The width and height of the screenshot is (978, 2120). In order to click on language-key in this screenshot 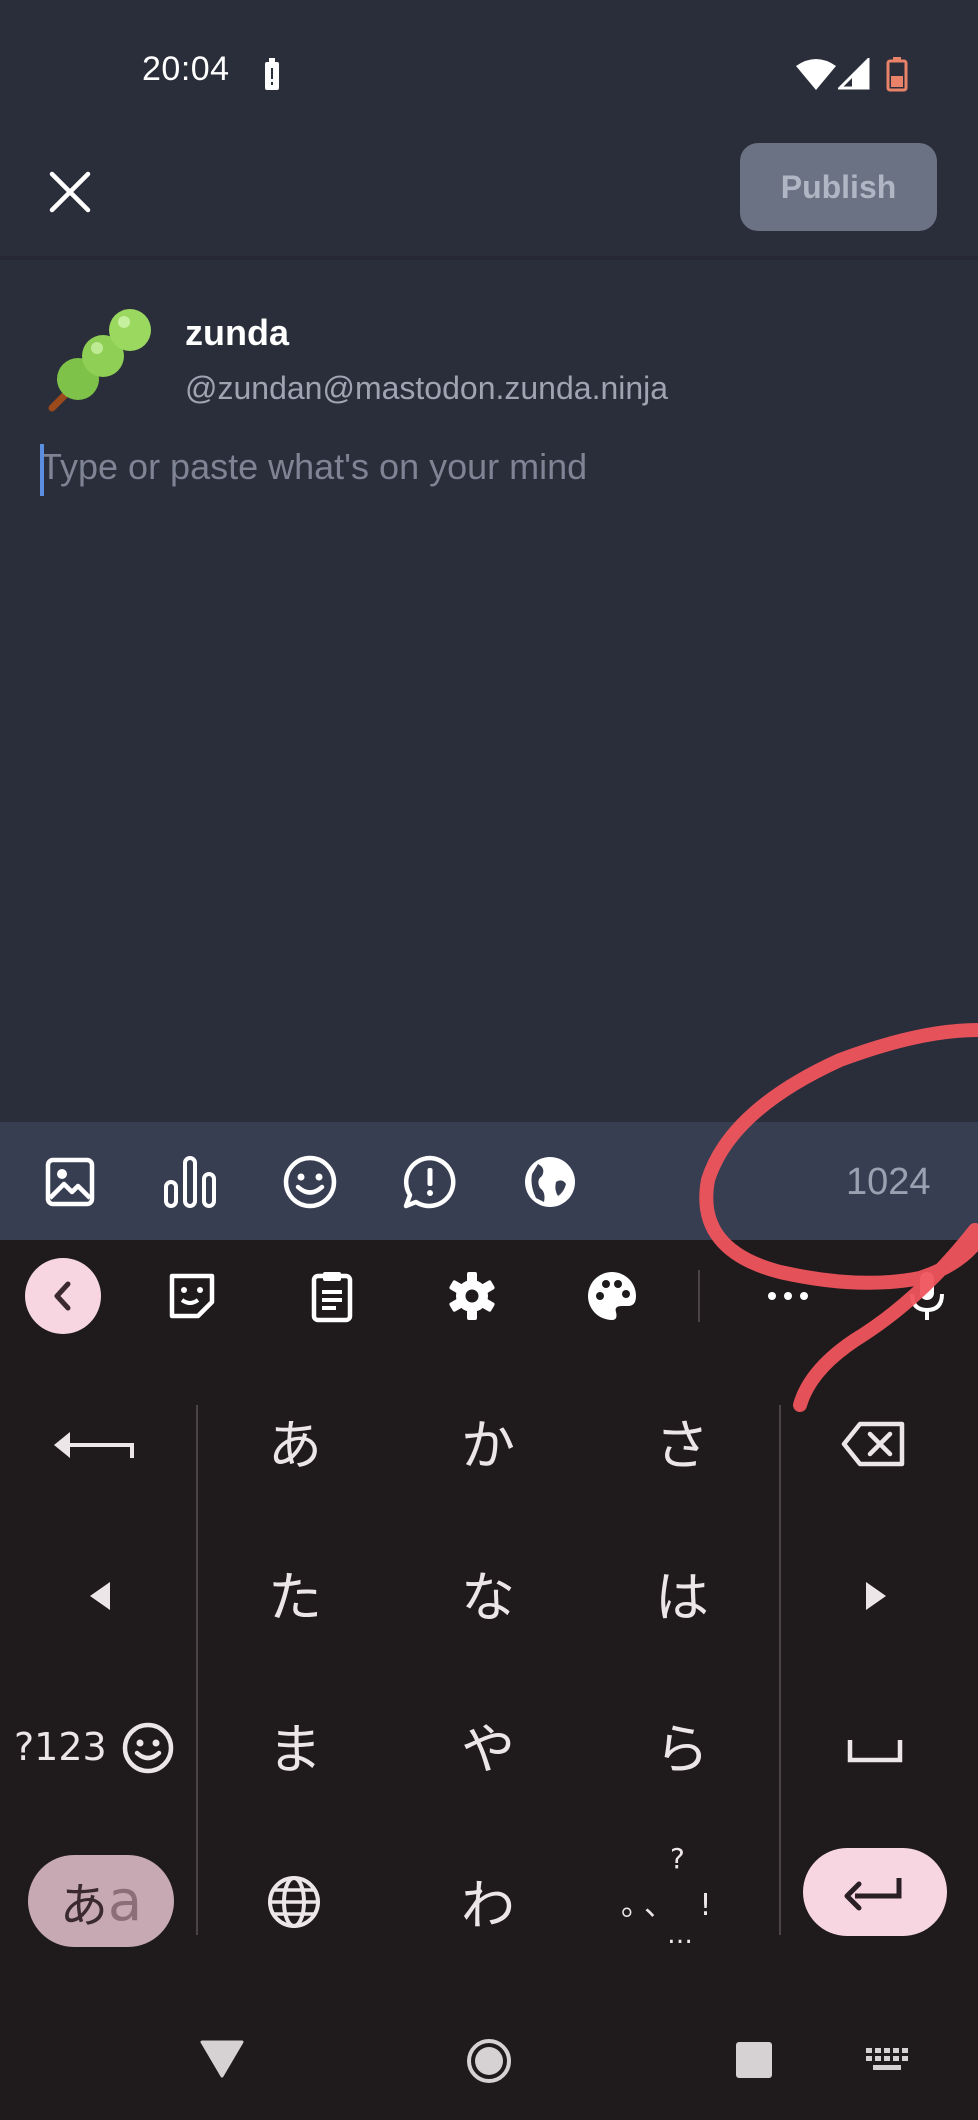, I will do `click(294, 1902)`.